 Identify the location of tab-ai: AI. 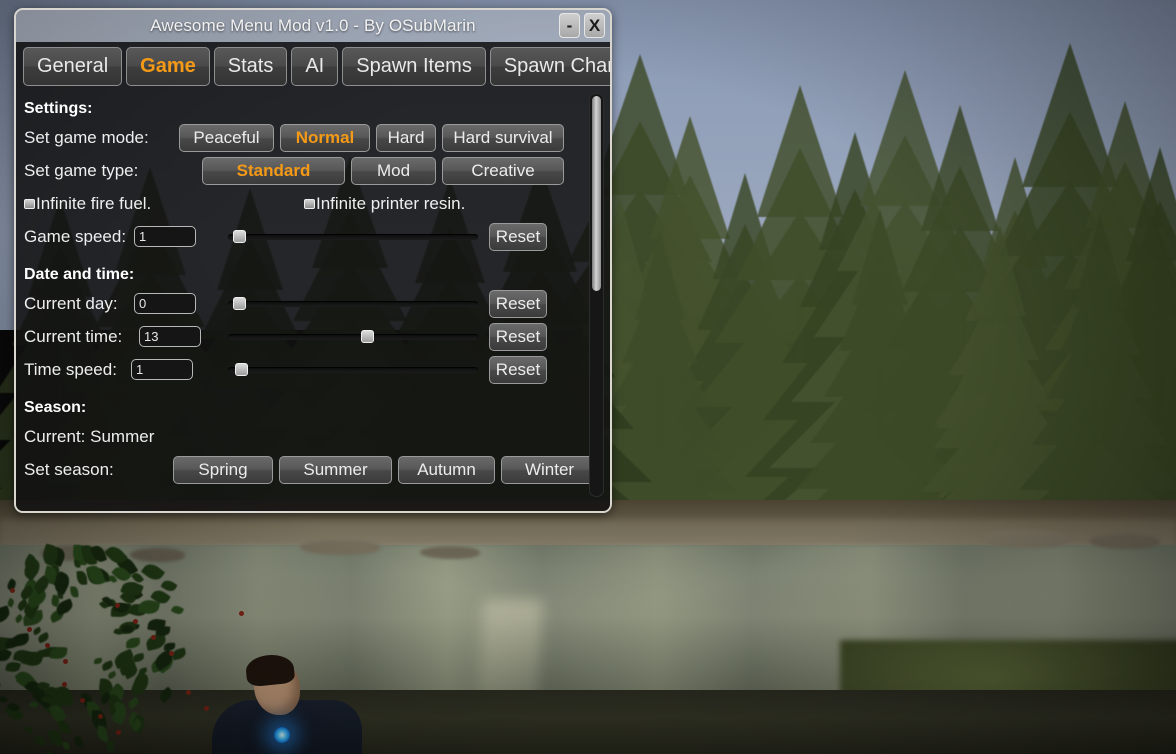
(315, 66).